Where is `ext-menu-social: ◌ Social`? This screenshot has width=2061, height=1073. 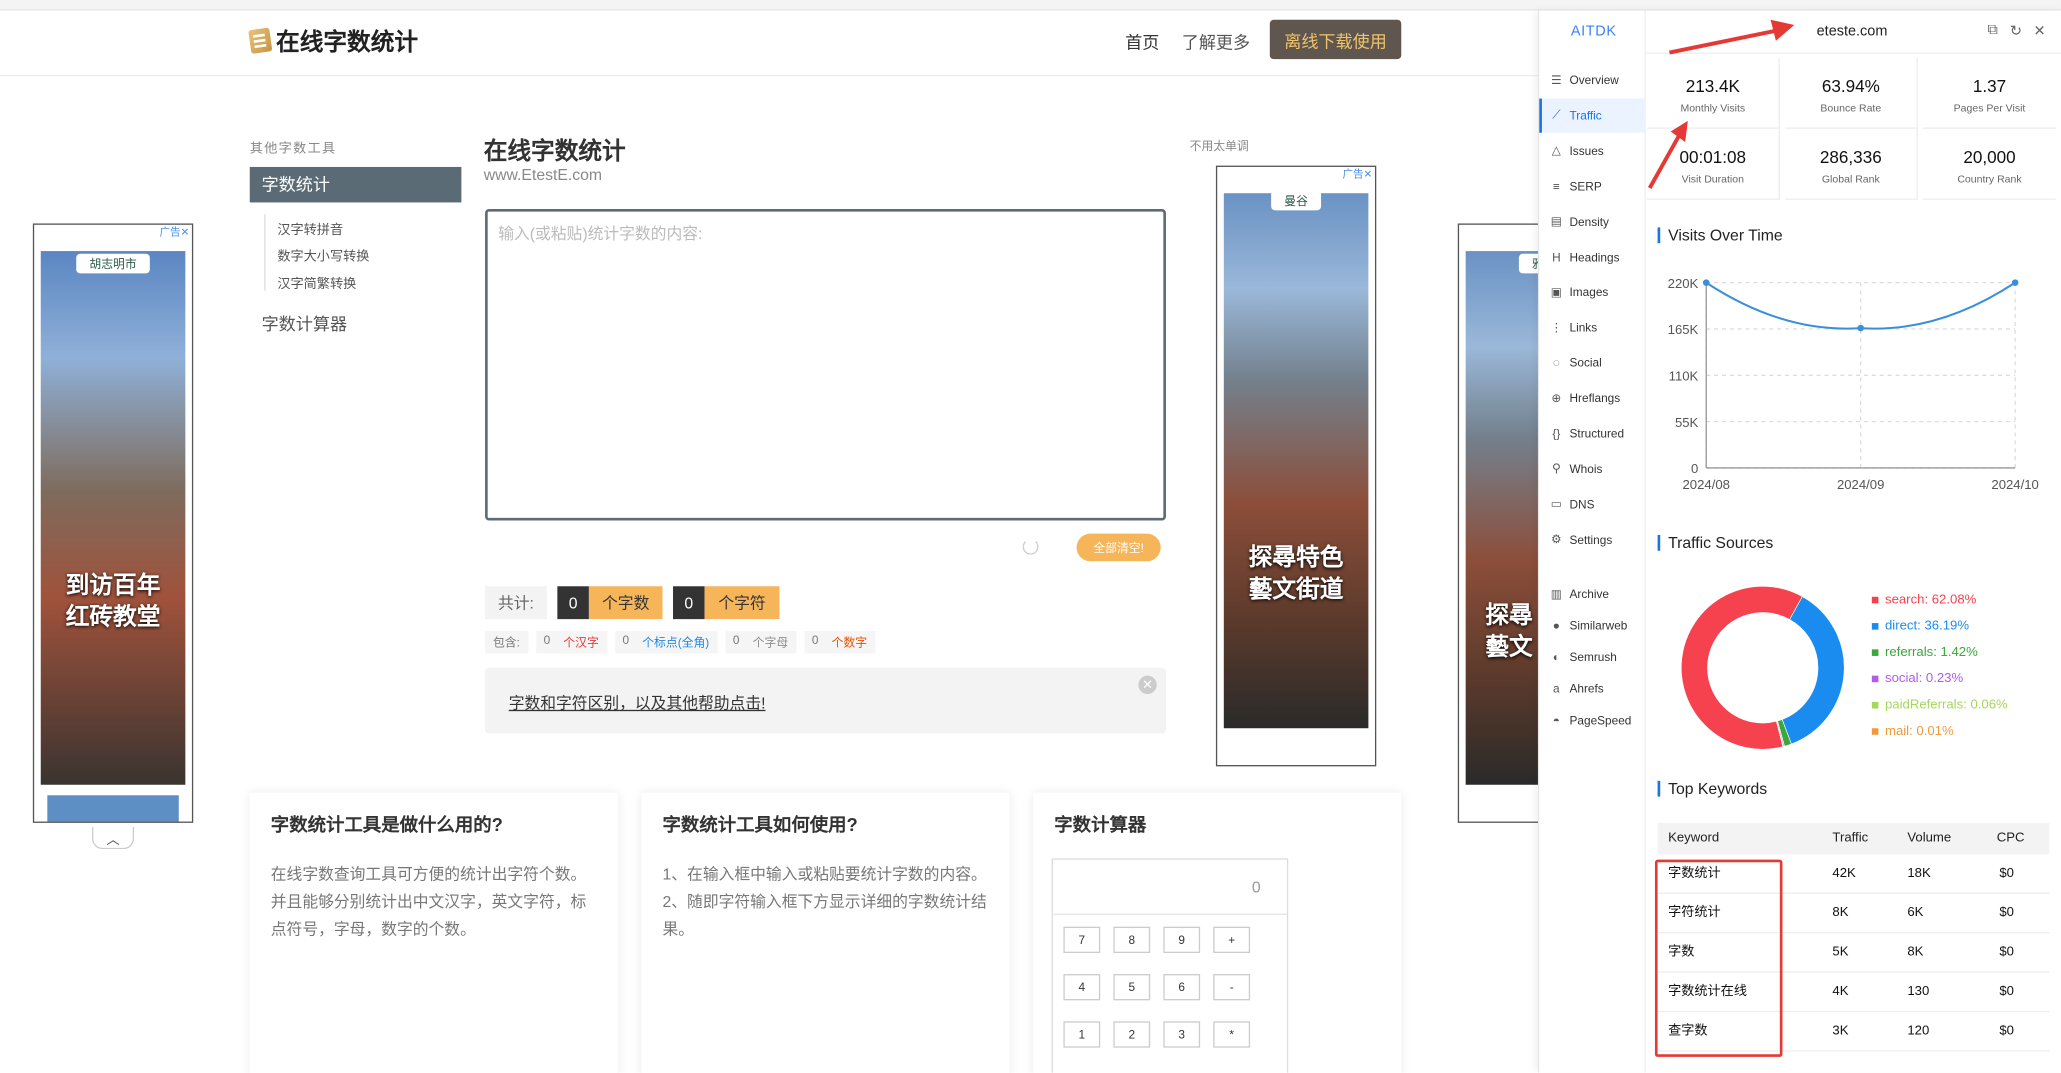
ext-menu-social: ◌ Social is located at coordinates (1592, 363).